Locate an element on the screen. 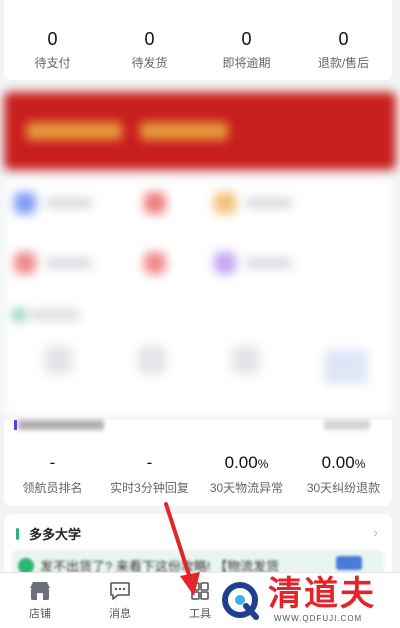 Image resolution: width=400 pixels, height=628 pixels. metric-navigator-rank: - 领航员排名 is located at coordinates (52, 474).